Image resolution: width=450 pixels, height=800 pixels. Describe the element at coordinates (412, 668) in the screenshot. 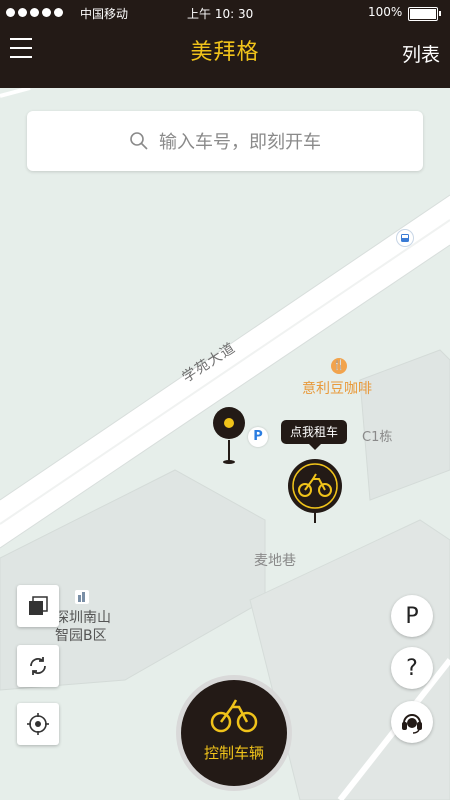

I see `help-button: ?` at that location.